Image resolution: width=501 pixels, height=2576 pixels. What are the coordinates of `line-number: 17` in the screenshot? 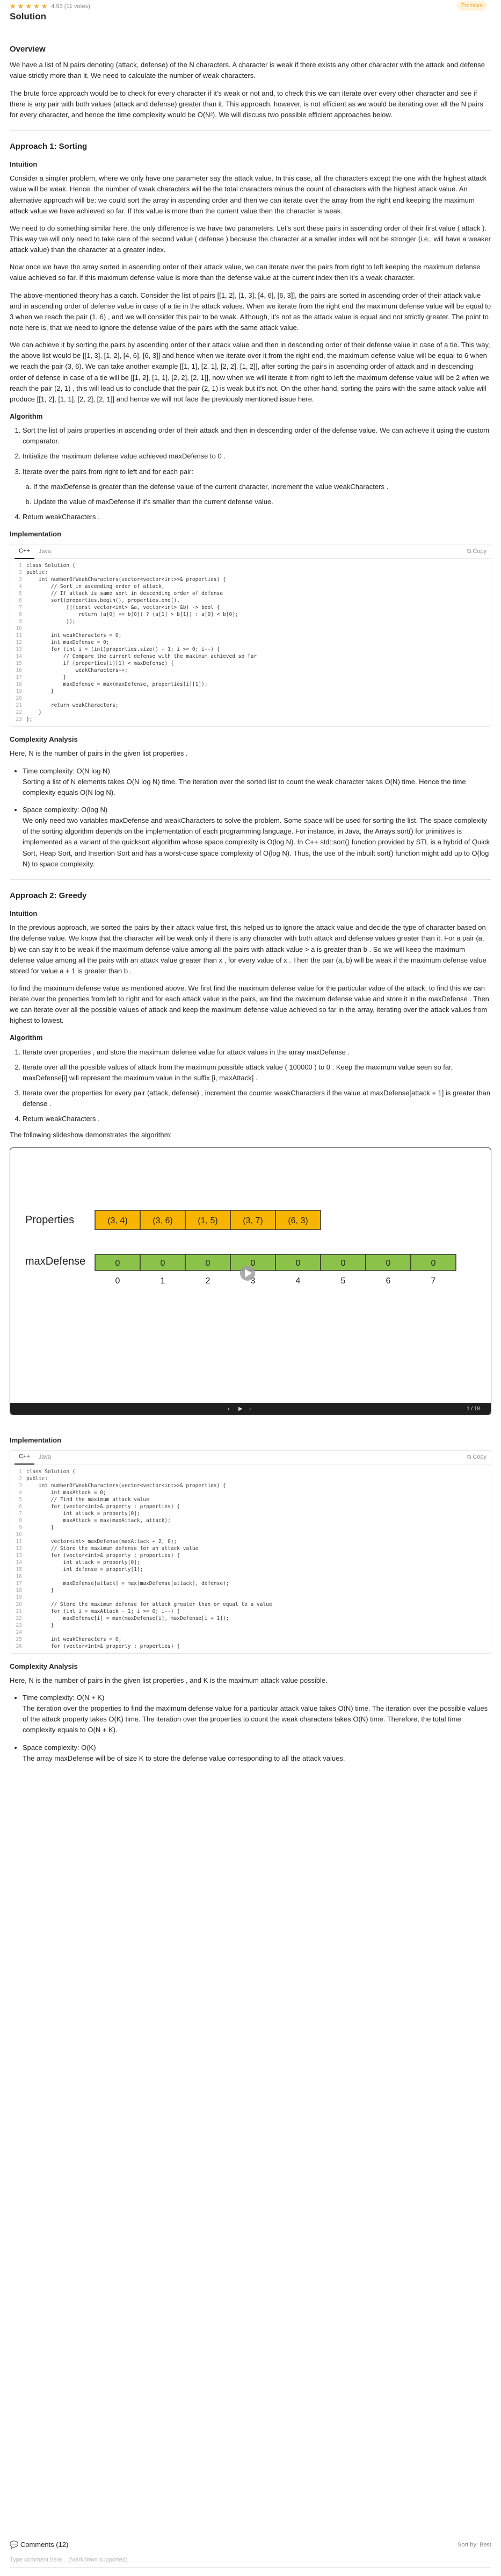 It's located at (19, 678).